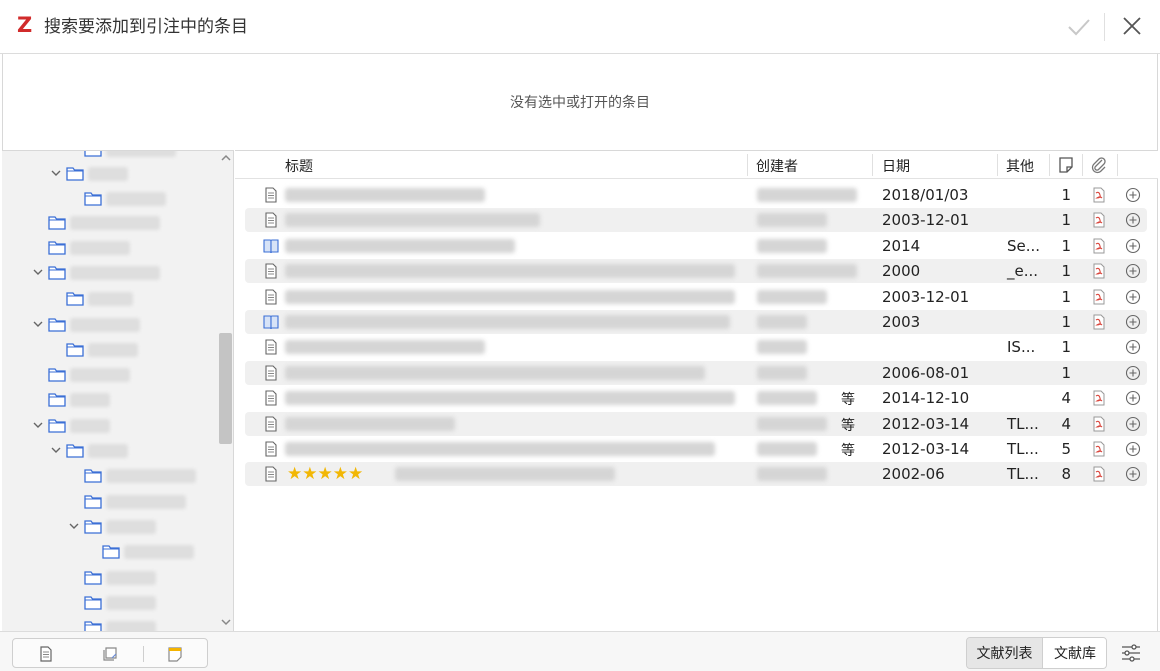 The height and width of the screenshot is (671, 1160). I want to click on item-row: 2014 Se... 1, so click(696, 246).